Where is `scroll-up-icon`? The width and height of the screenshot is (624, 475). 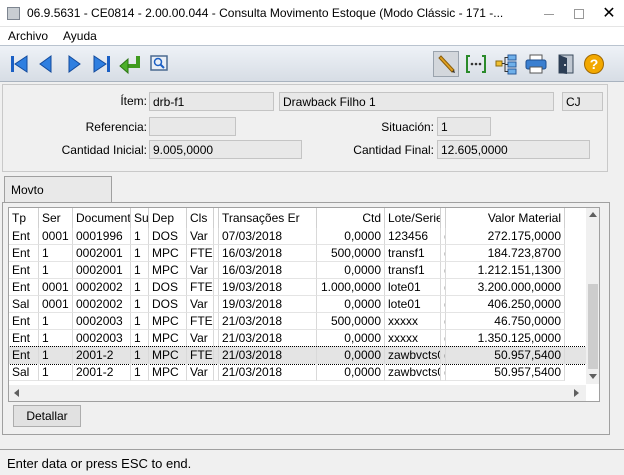
scroll-up-icon is located at coordinates (593, 214).